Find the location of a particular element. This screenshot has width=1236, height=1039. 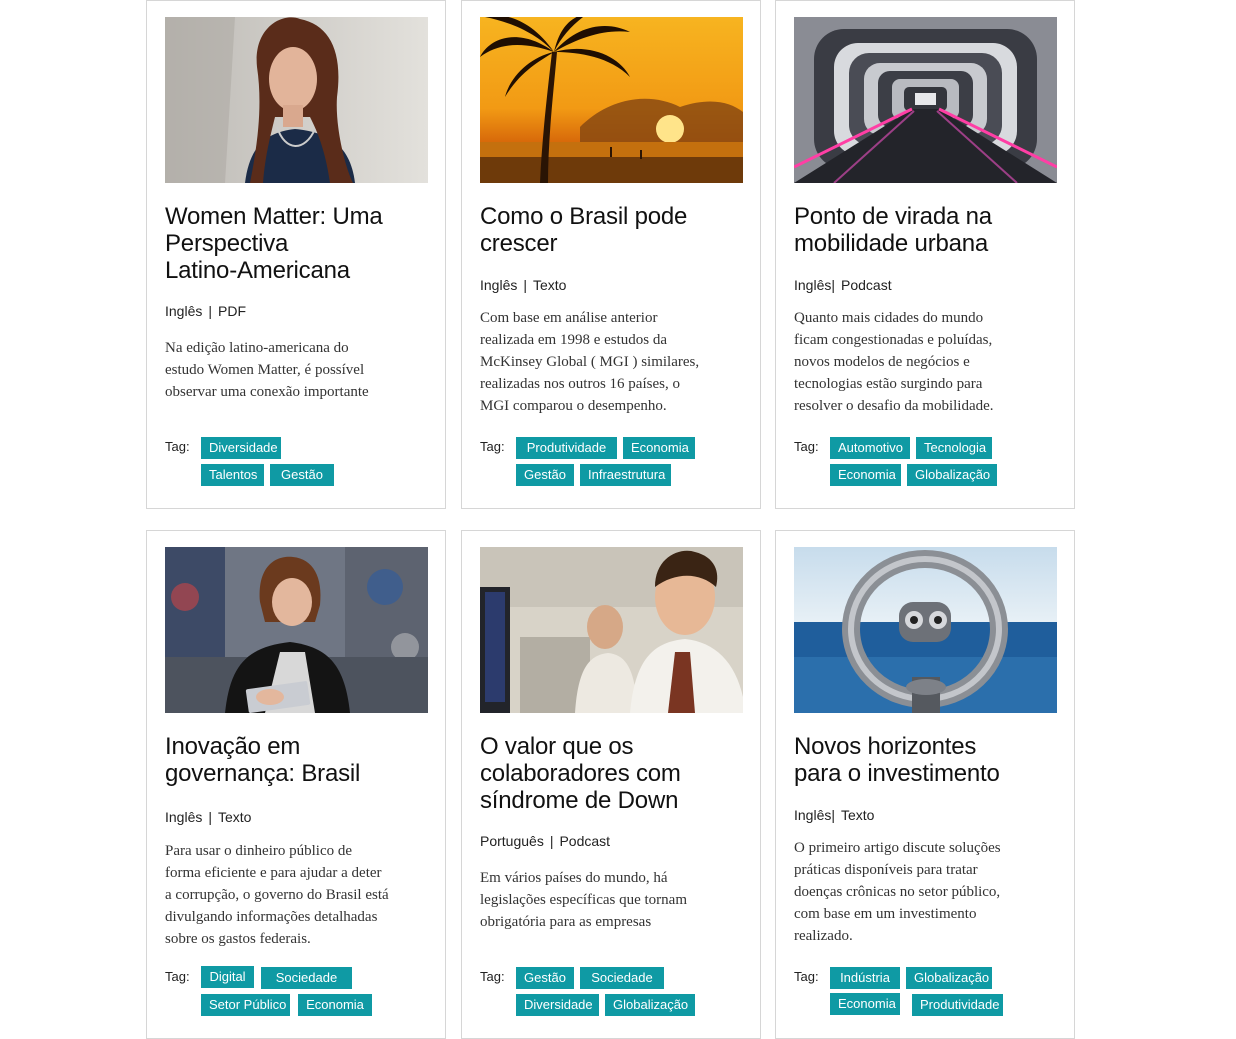

tag-button: Indústria is located at coordinates (865, 978).